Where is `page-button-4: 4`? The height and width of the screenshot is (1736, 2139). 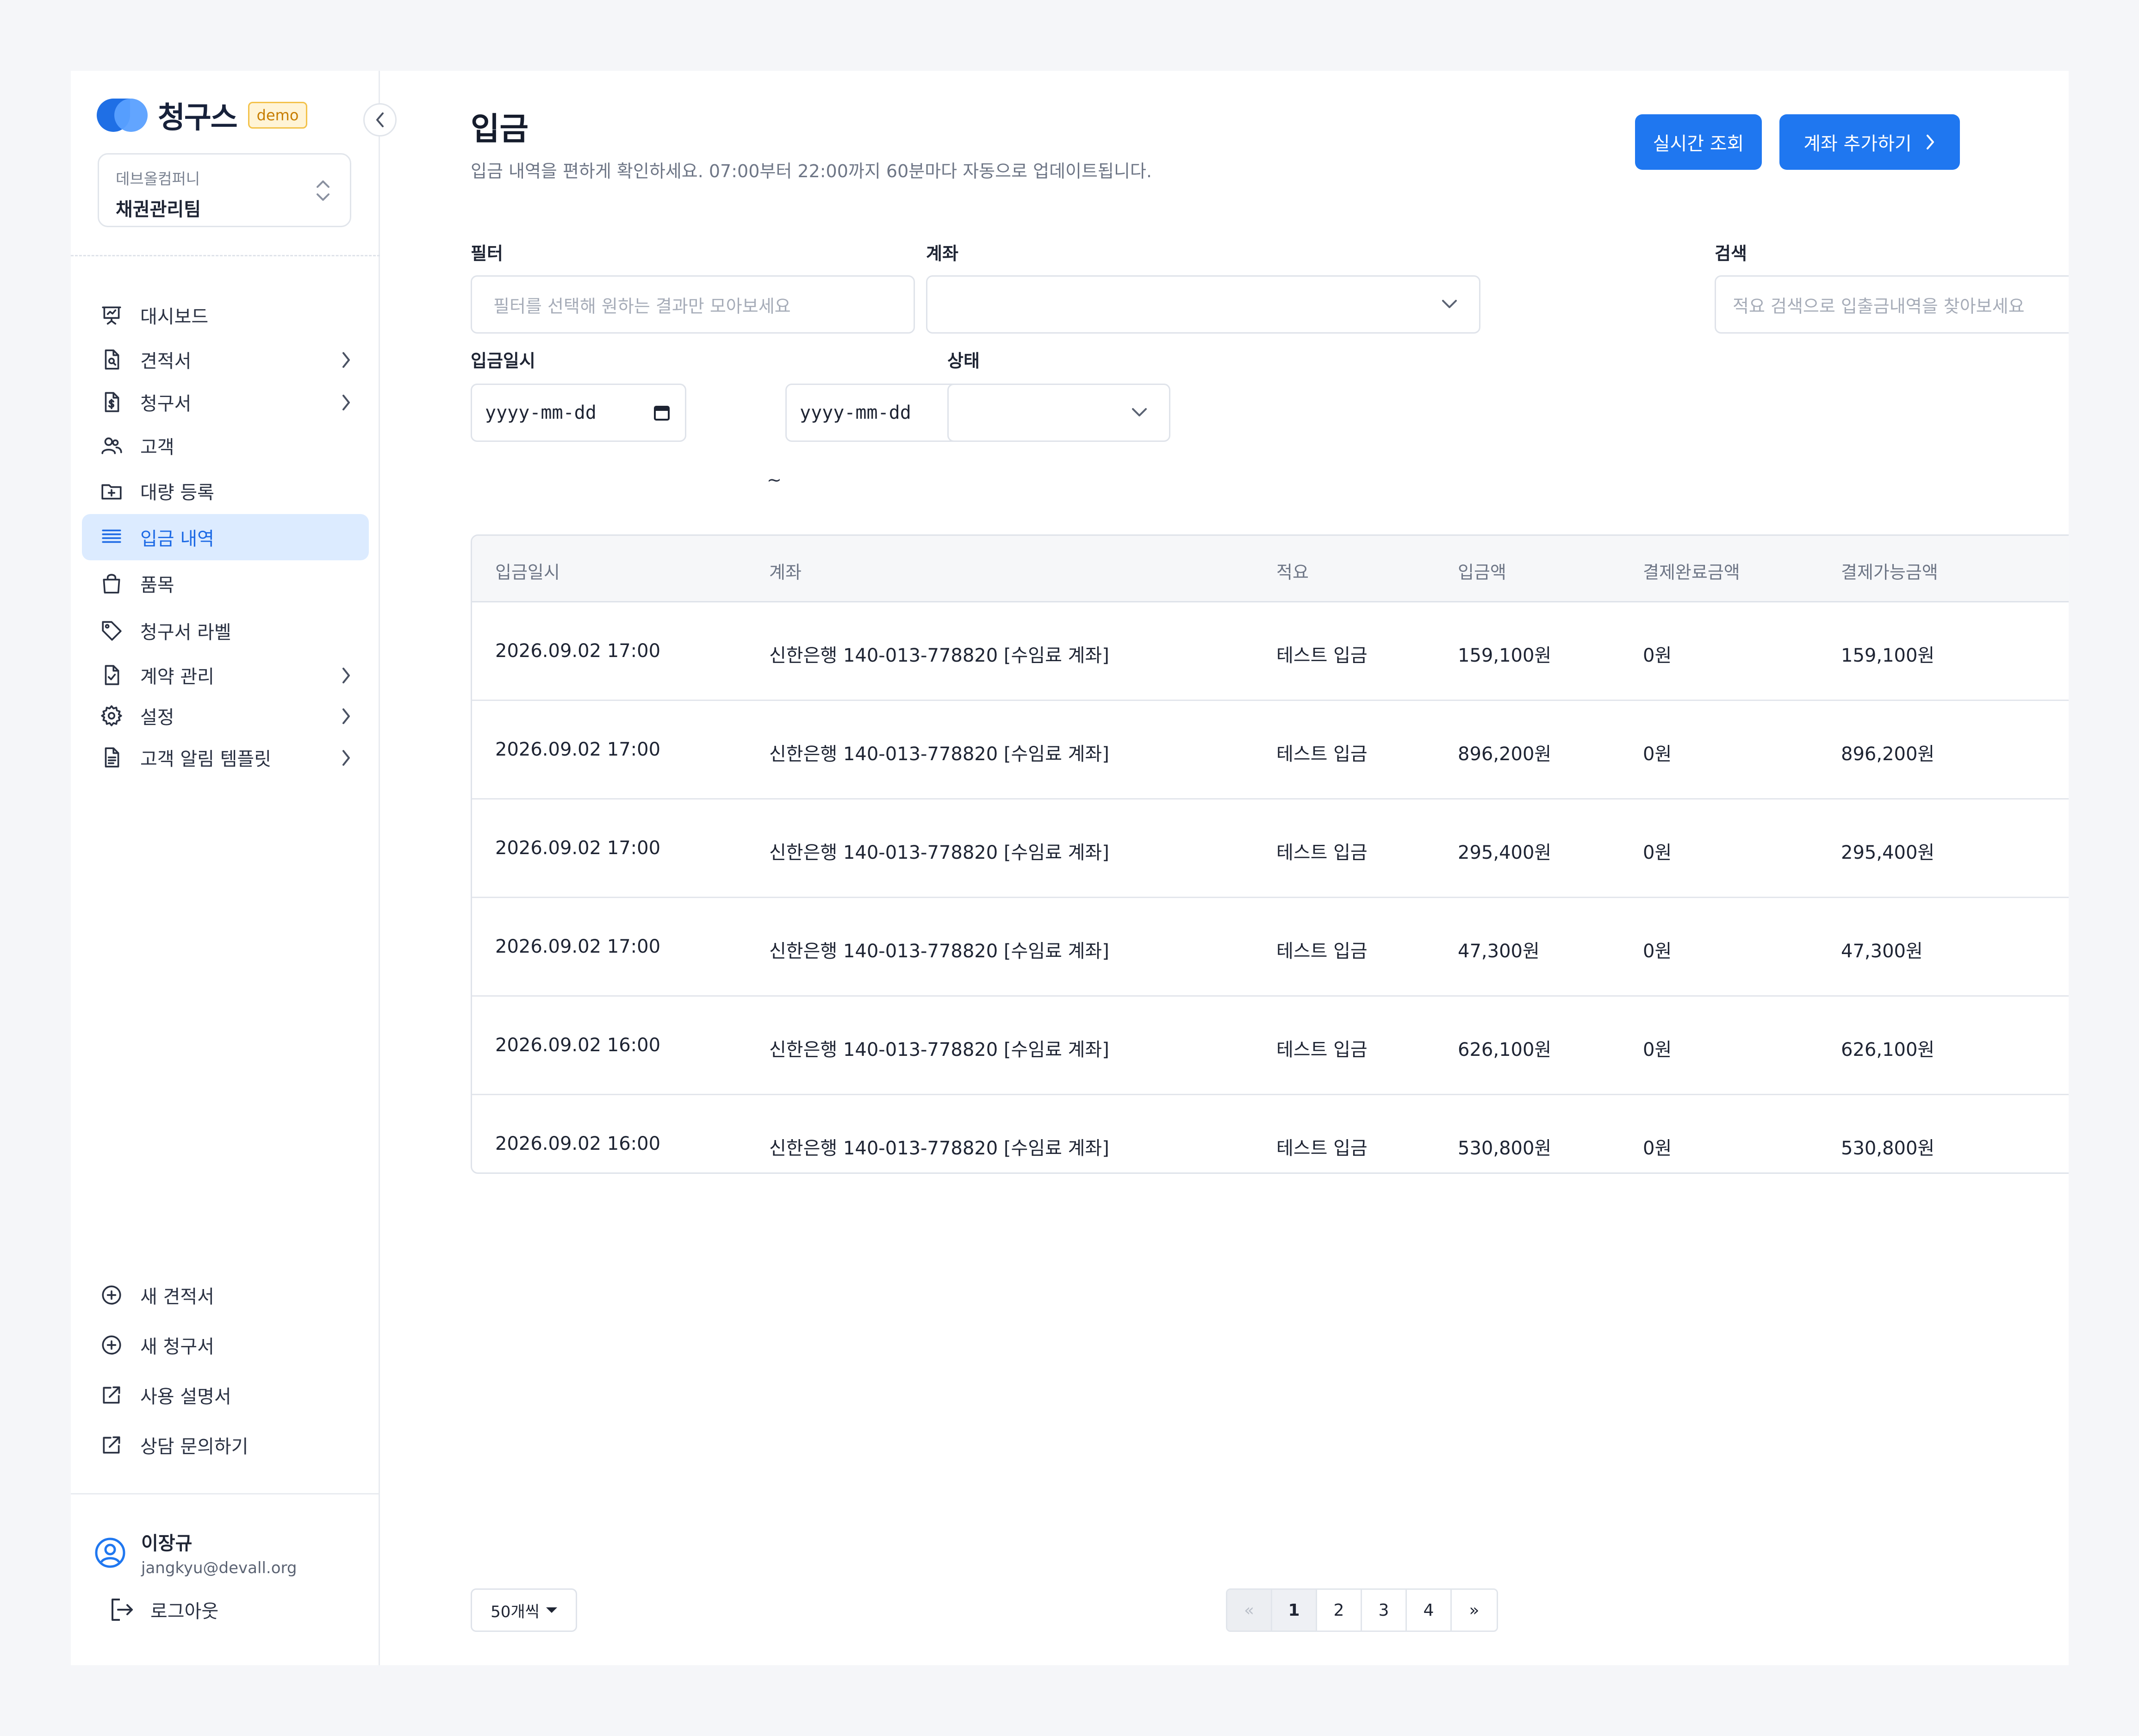 page-button-4: 4 is located at coordinates (1429, 1610).